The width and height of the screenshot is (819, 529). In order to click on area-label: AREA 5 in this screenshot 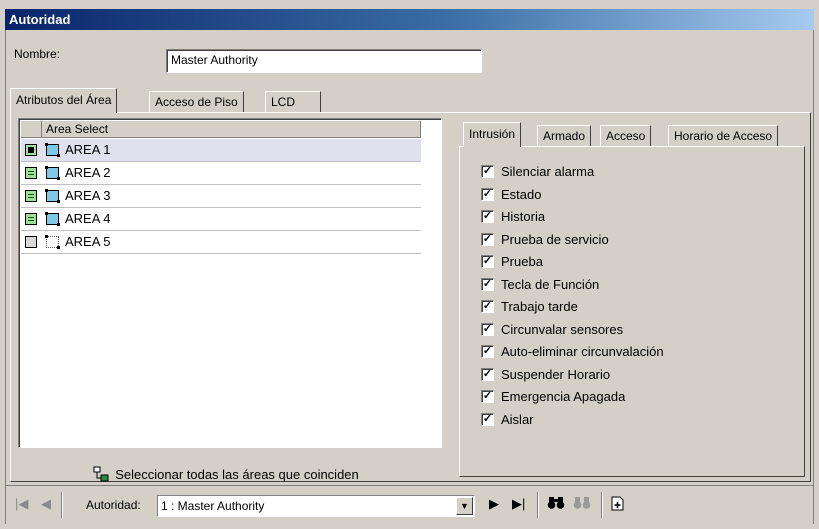, I will do `click(88, 241)`.